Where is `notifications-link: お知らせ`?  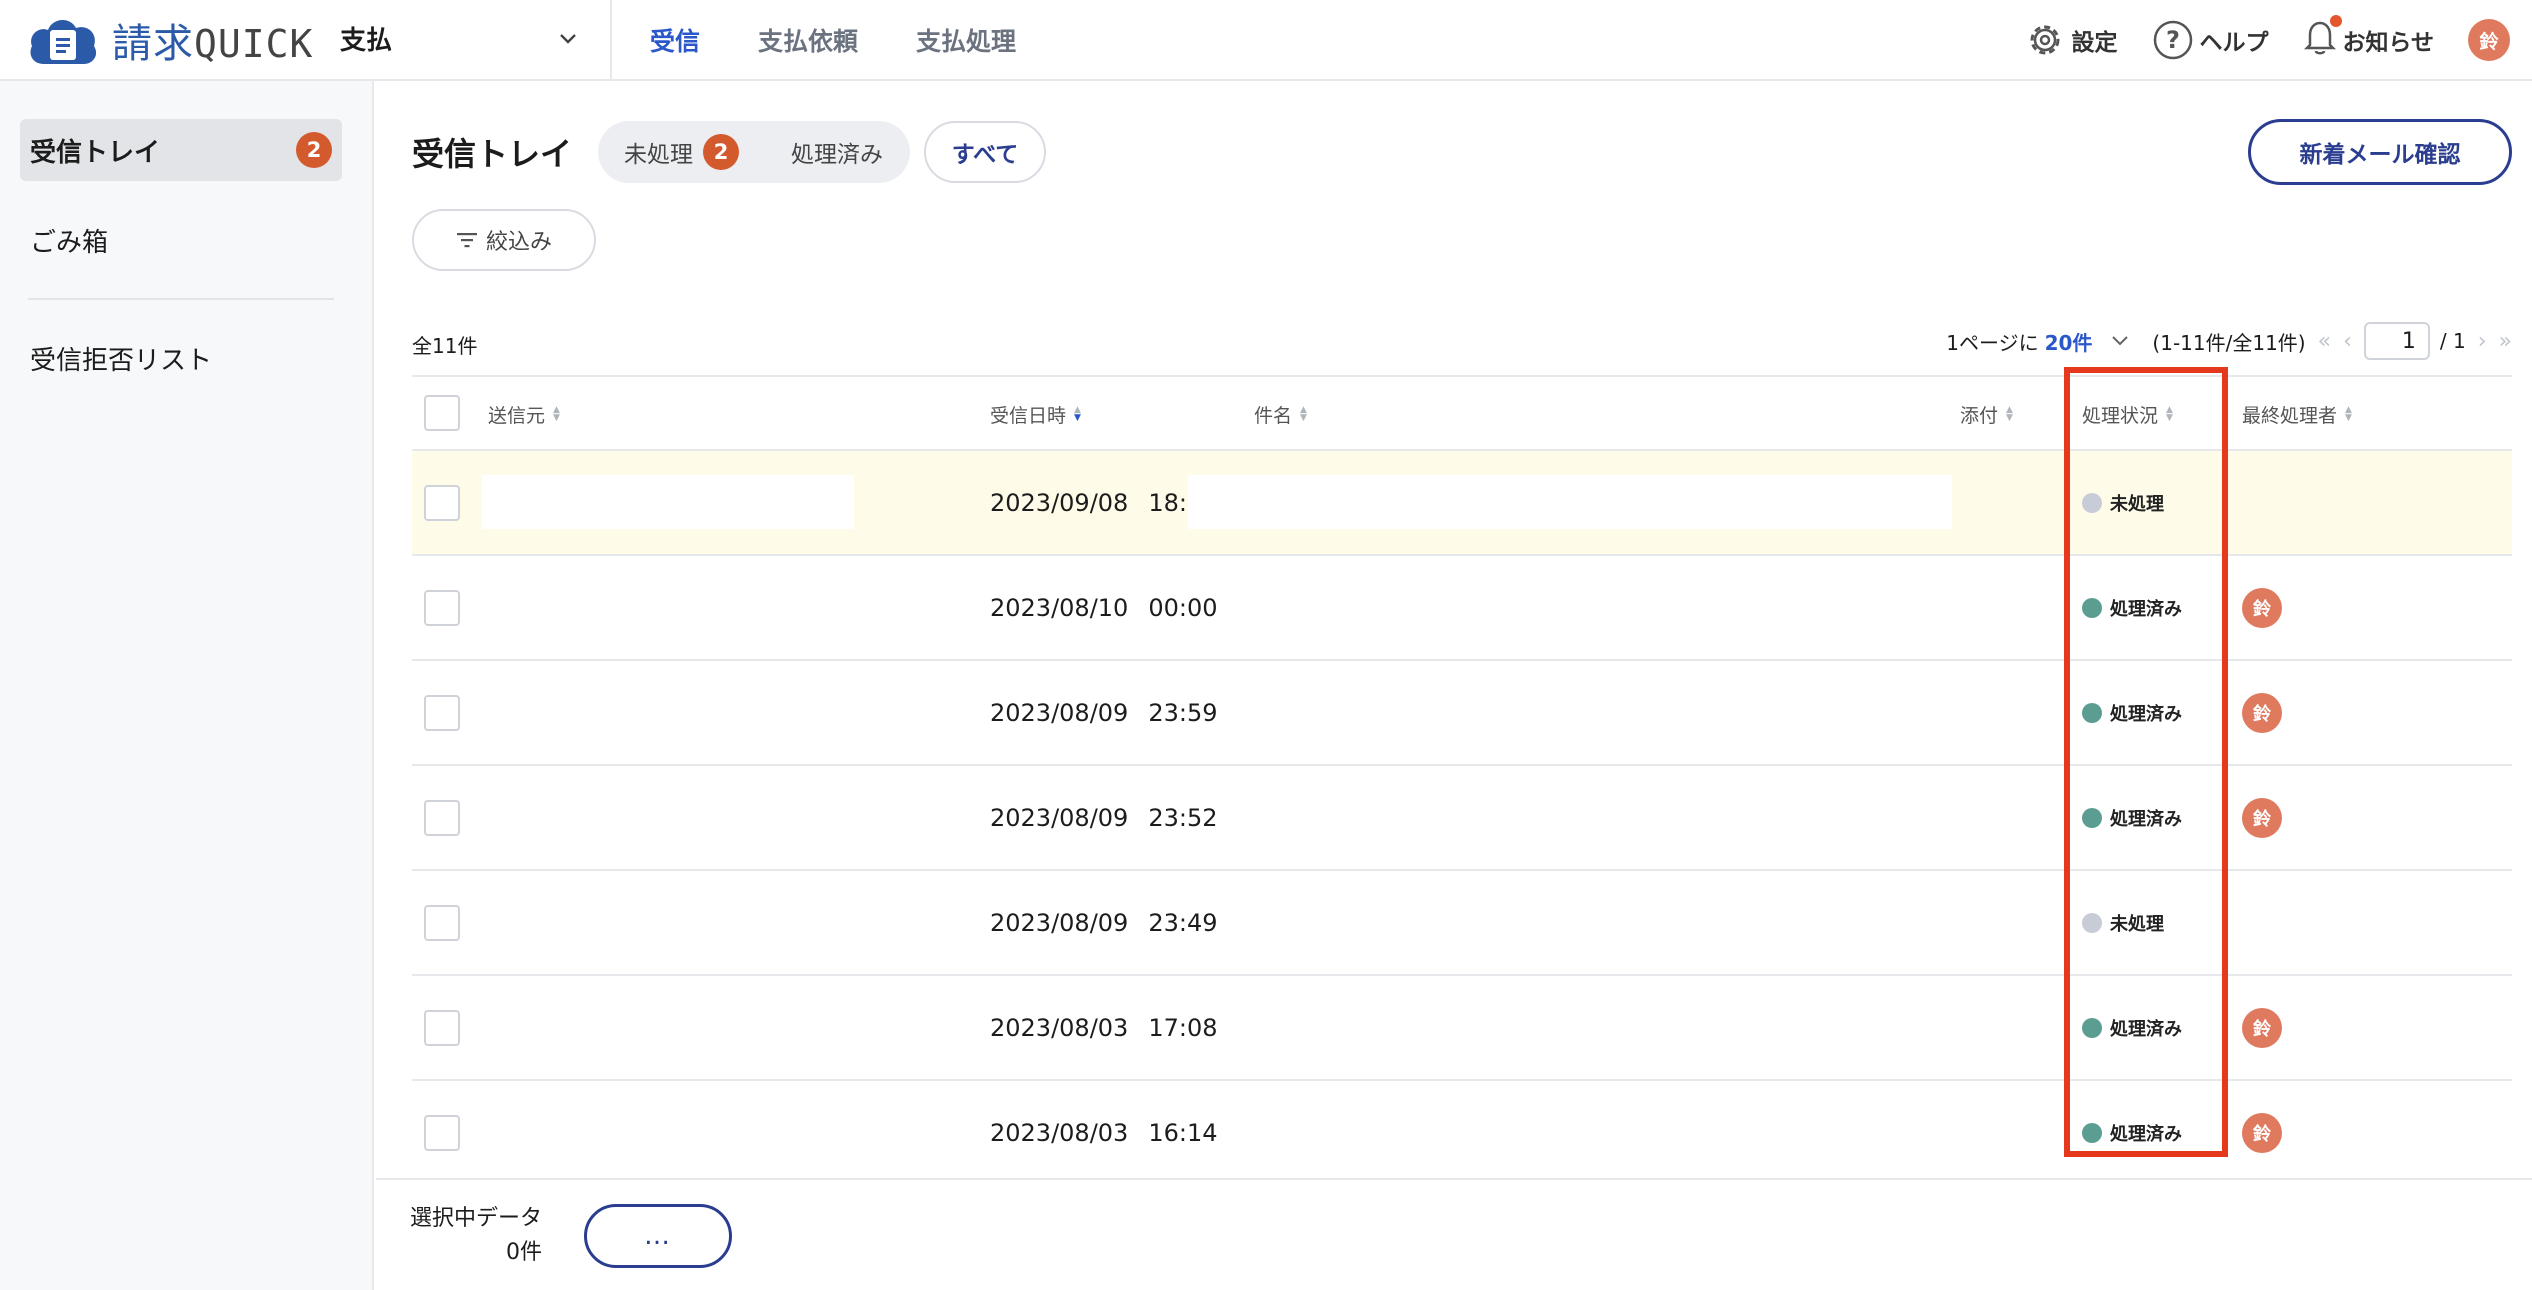 notifications-link: お知らせ is located at coordinates (2368, 39).